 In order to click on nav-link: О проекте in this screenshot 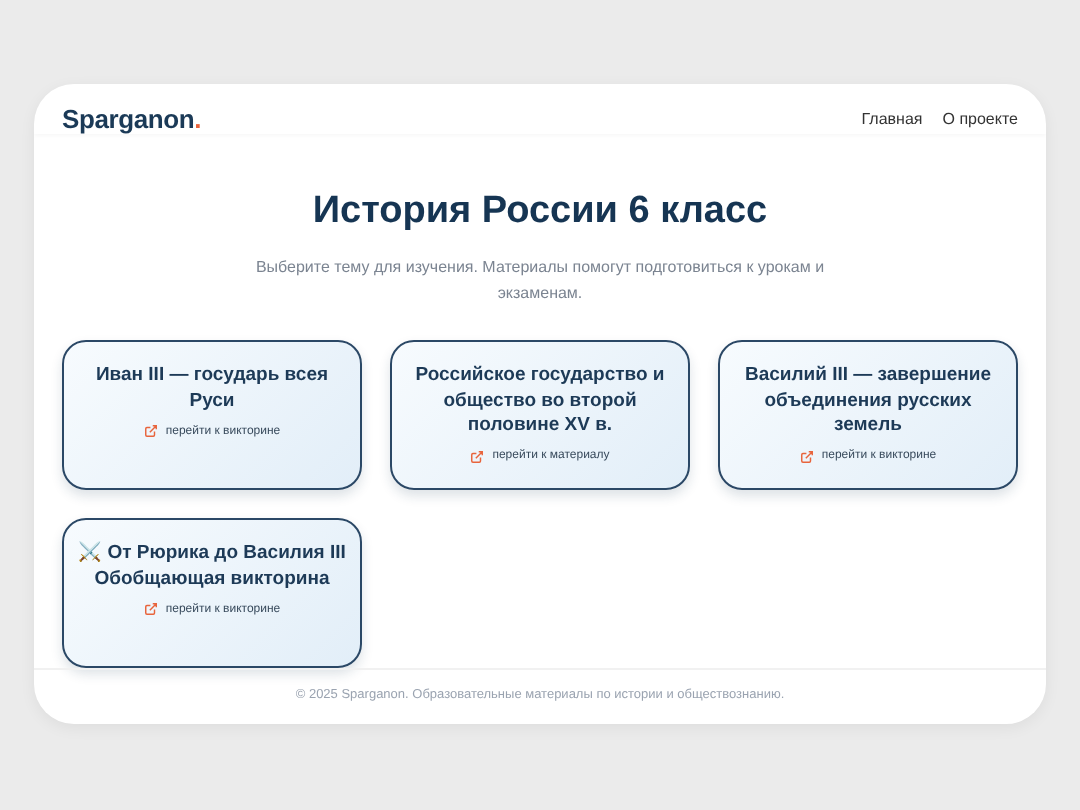, I will do `click(980, 118)`.